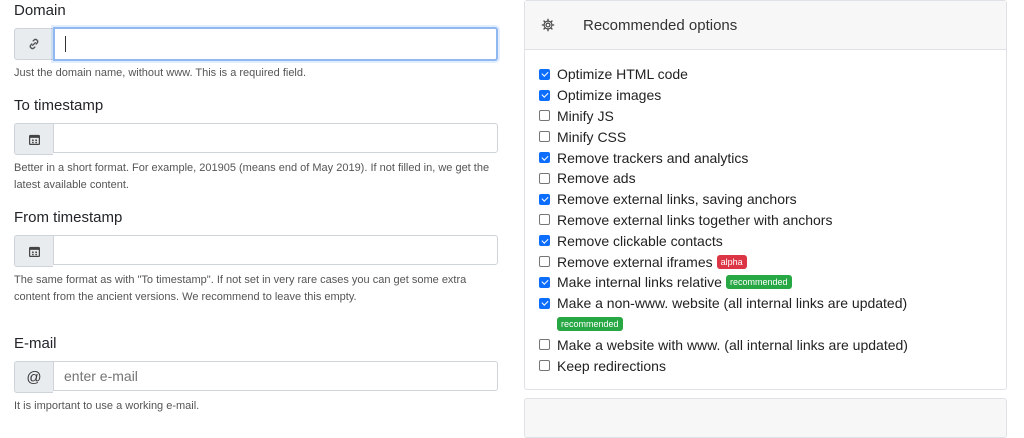  I want to click on option-item: Minify JS, so click(723, 116).